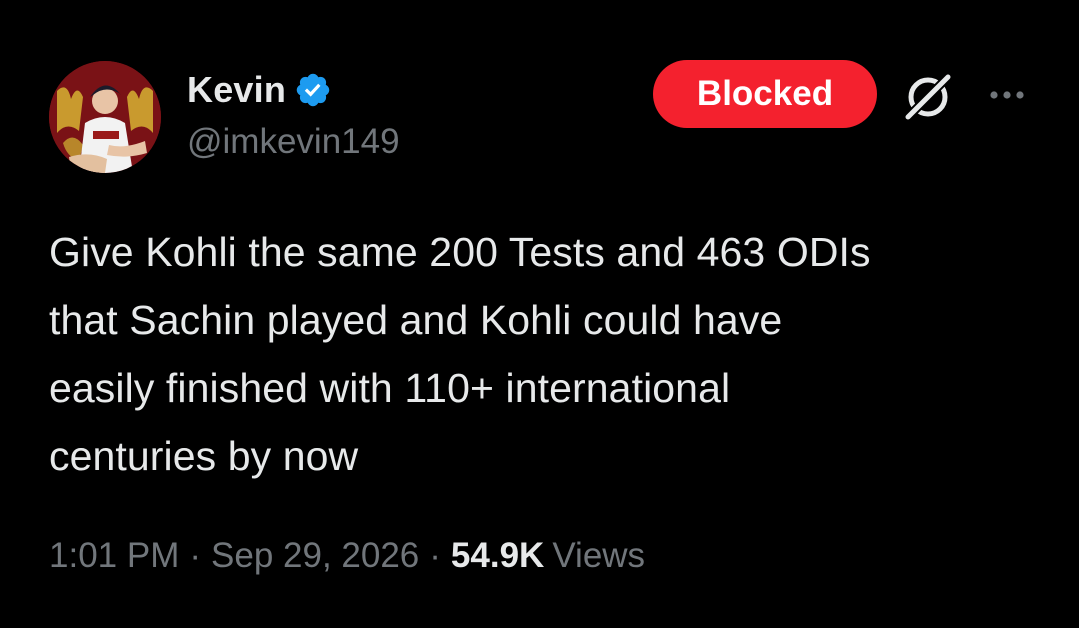  I want to click on blocked-button: Blocked, so click(765, 94).